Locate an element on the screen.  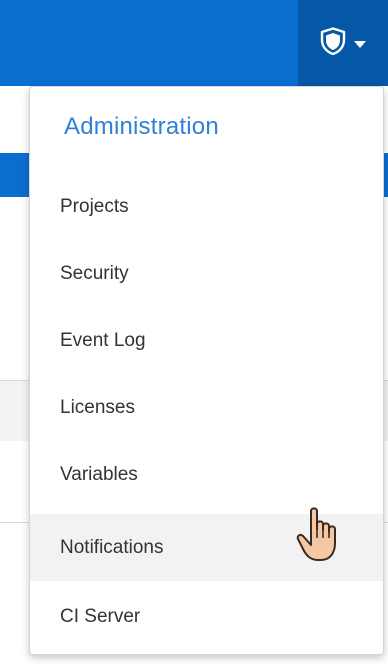
menu-item-variables: Variables is located at coordinates (206, 475).